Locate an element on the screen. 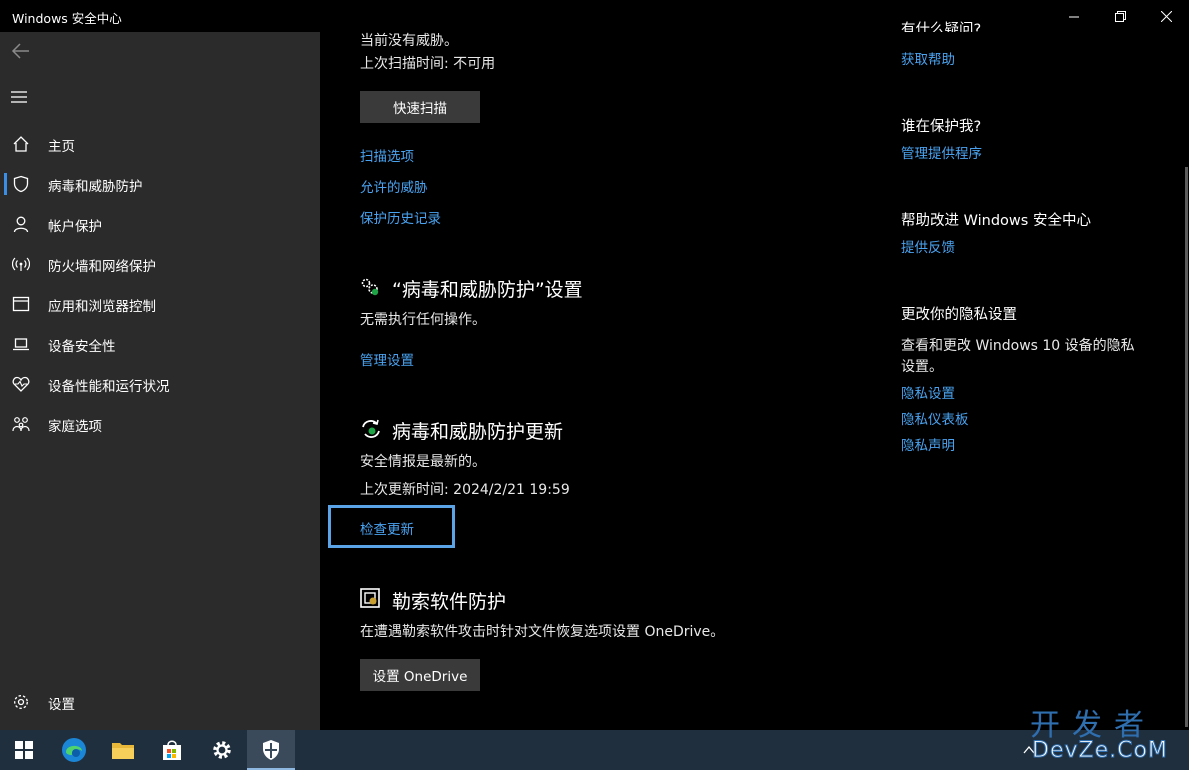 This screenshot has width=1189, height=770. back-arrow-icon is located at coordinates (20, 51).